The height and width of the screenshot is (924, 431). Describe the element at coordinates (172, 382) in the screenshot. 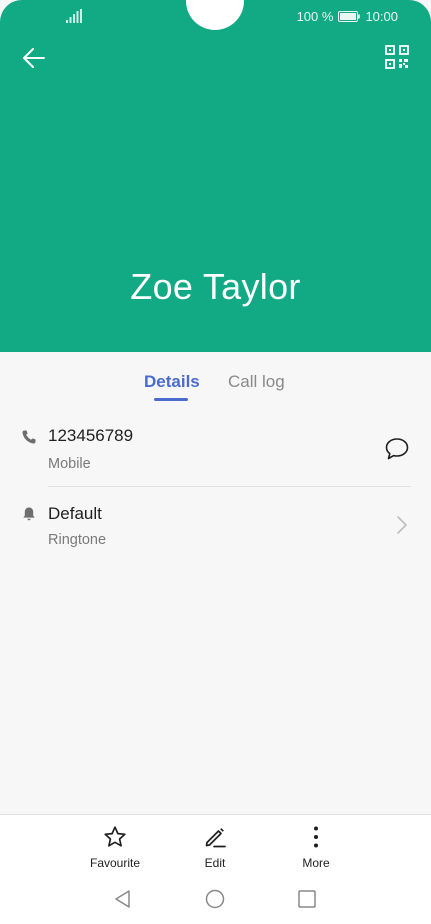

I see `tab-details: Details` at that location.